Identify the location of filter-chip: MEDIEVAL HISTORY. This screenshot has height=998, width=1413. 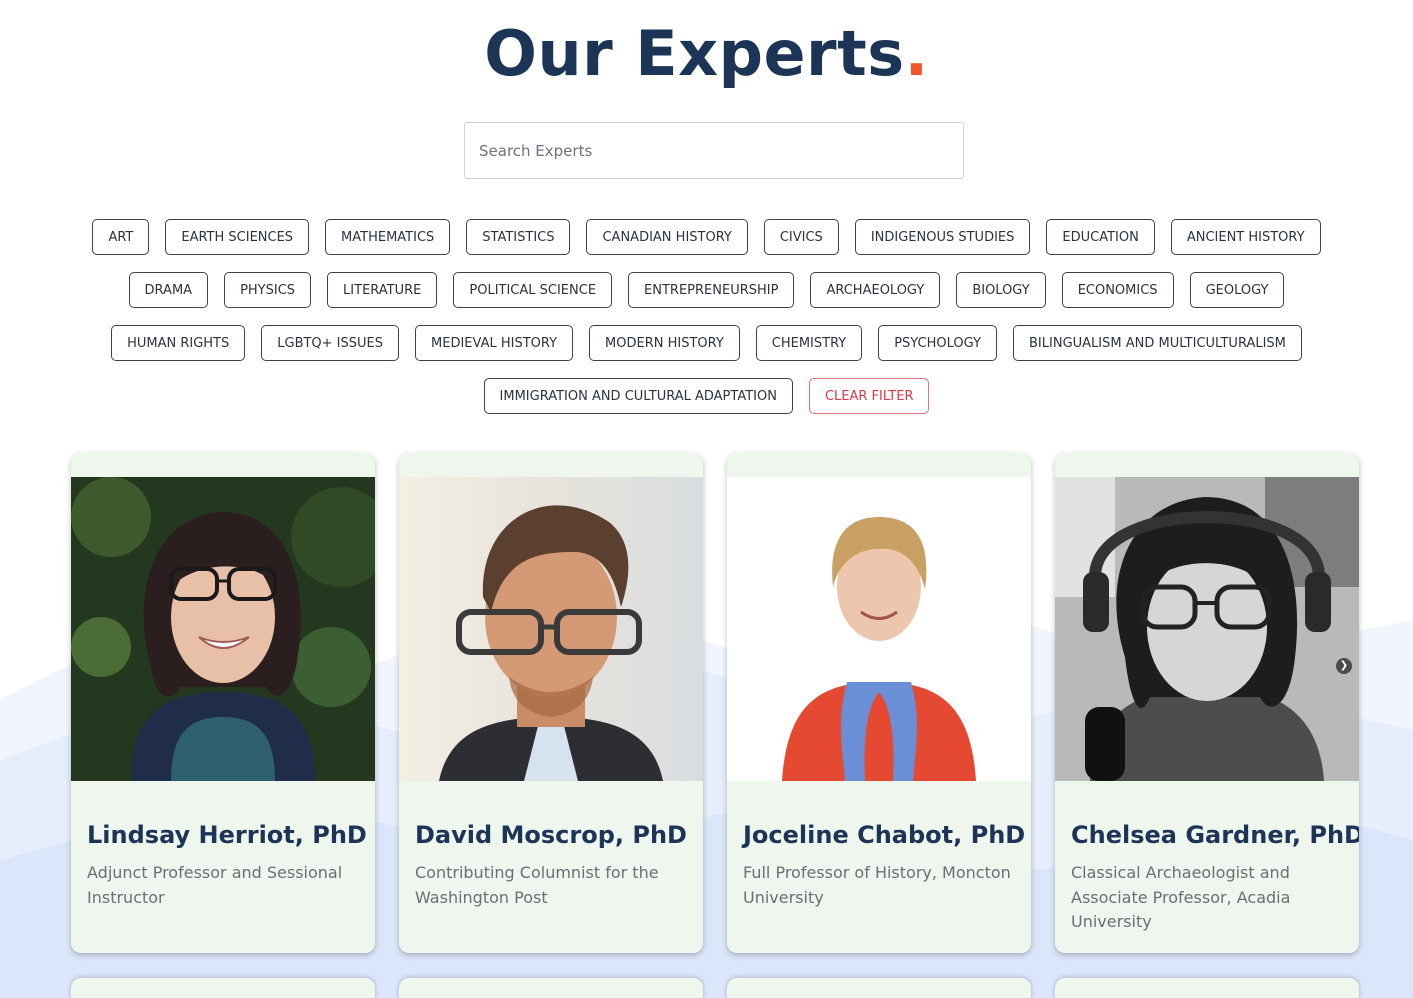
(494, 343).